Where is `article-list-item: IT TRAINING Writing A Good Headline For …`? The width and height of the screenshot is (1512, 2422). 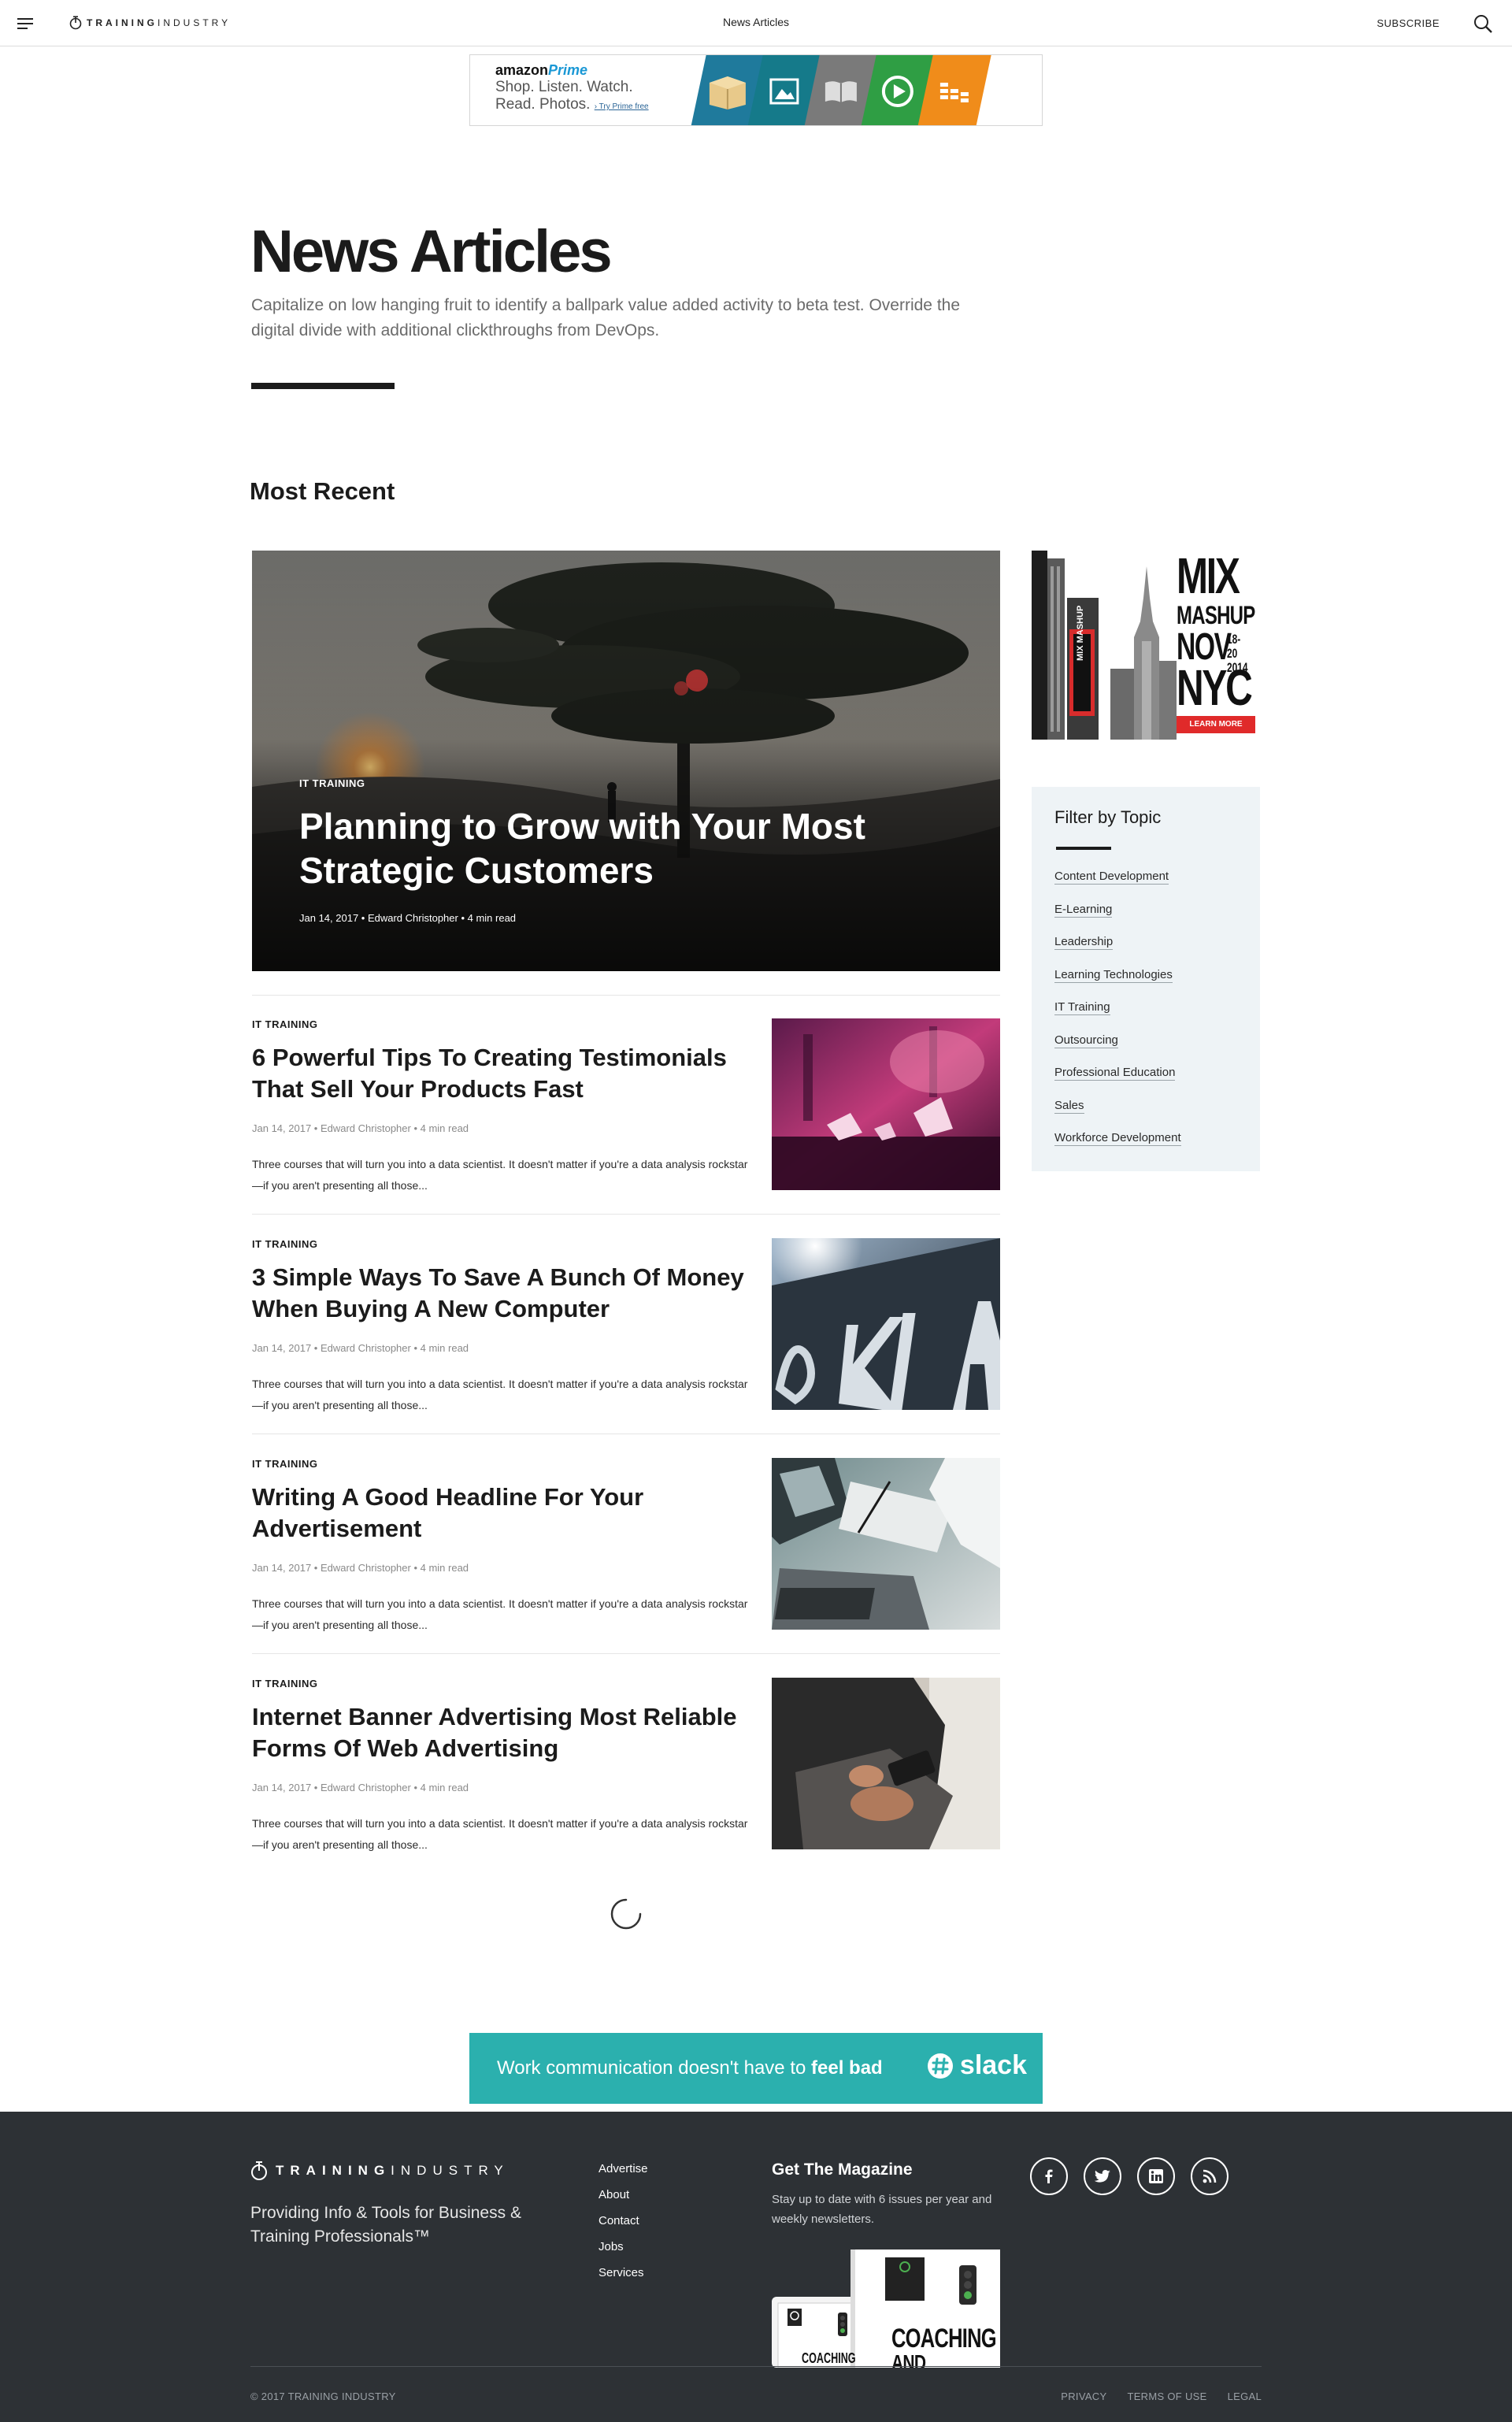 article-list-item: IT TRAINING Writing A Good Headline For … is located at coordinates (626, 1544).